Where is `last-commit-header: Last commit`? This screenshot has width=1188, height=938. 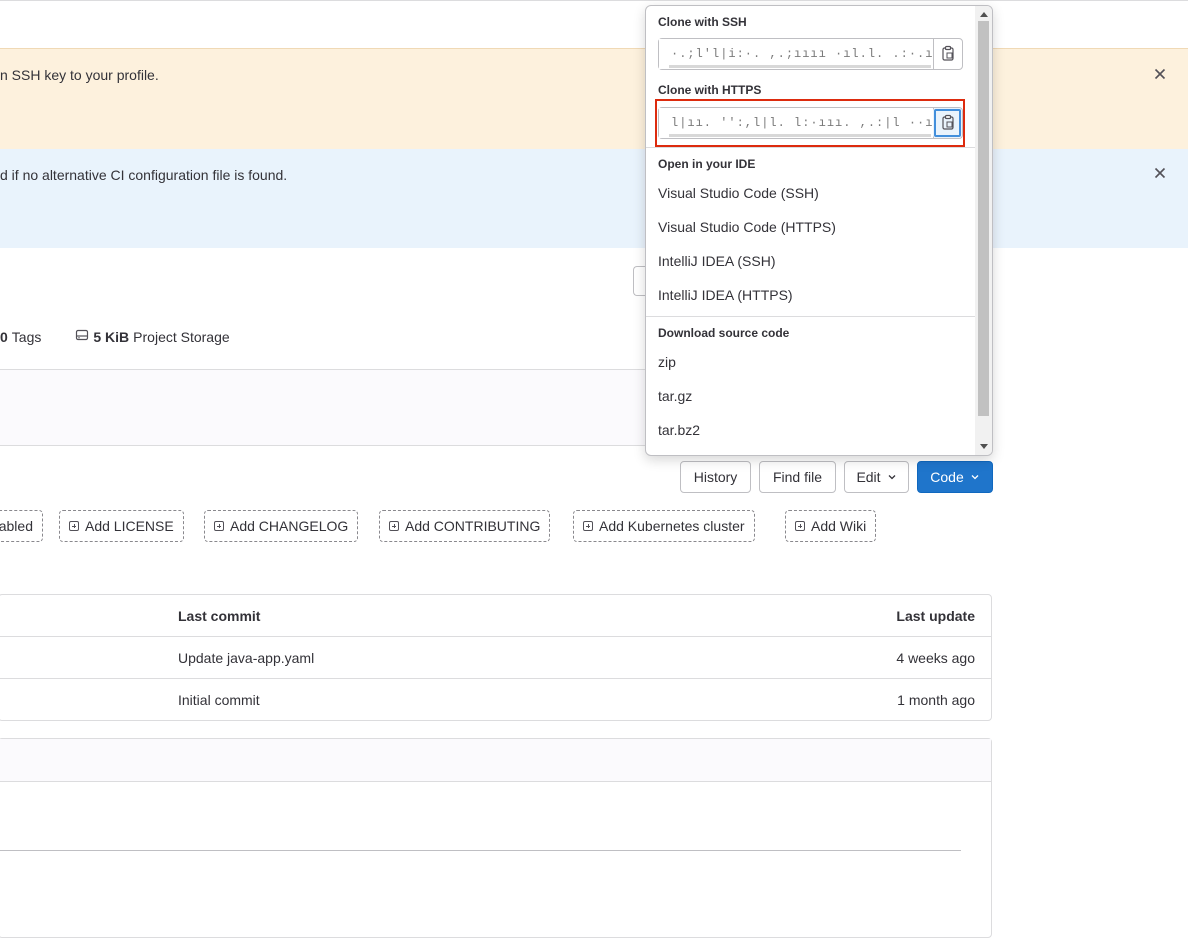
last-commit-header: Last commit is located at coordinates (219, 616).